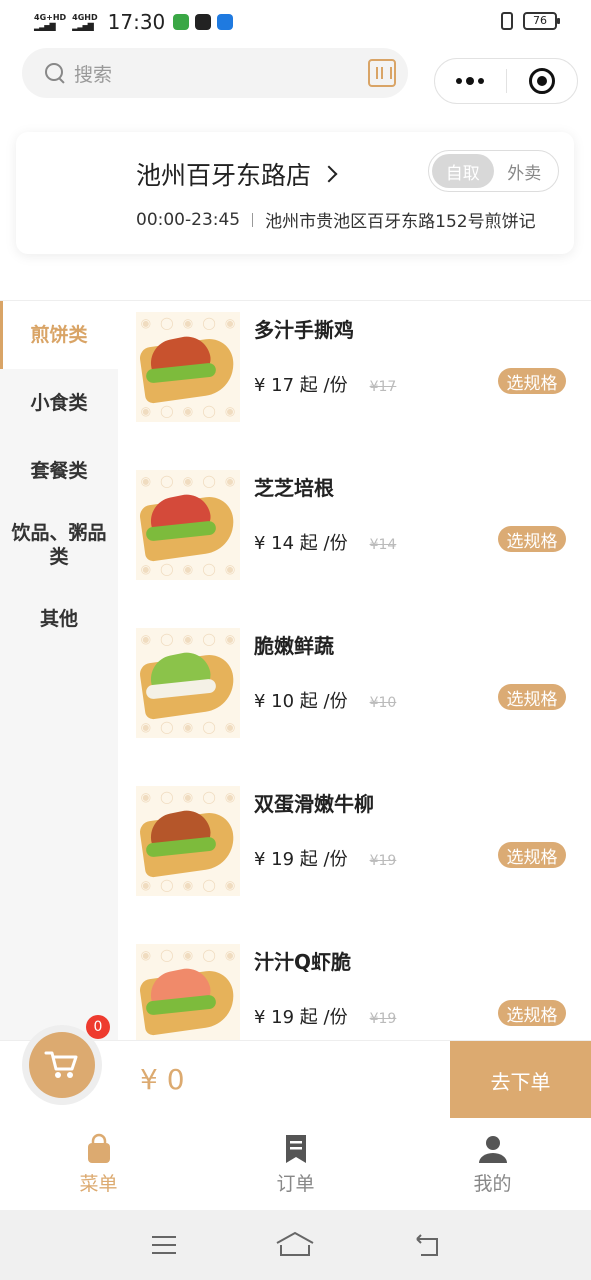 This screenshot has width=591, height=1280. Describe the element at coordinates (492, 1183) in the screenshot. I see `tab-label: 我的` at that location.